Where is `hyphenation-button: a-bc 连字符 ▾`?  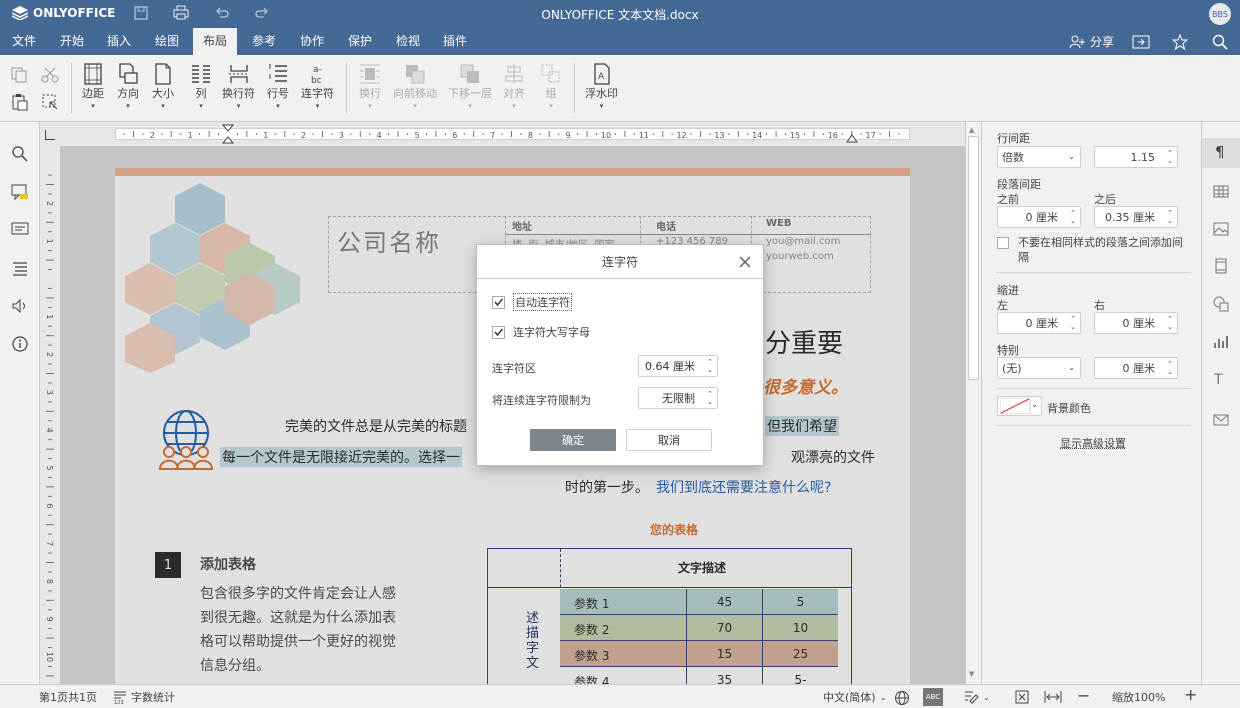
hyphenation-button: a-bc 连字符 ▾ is located at coordinates (317, 86).